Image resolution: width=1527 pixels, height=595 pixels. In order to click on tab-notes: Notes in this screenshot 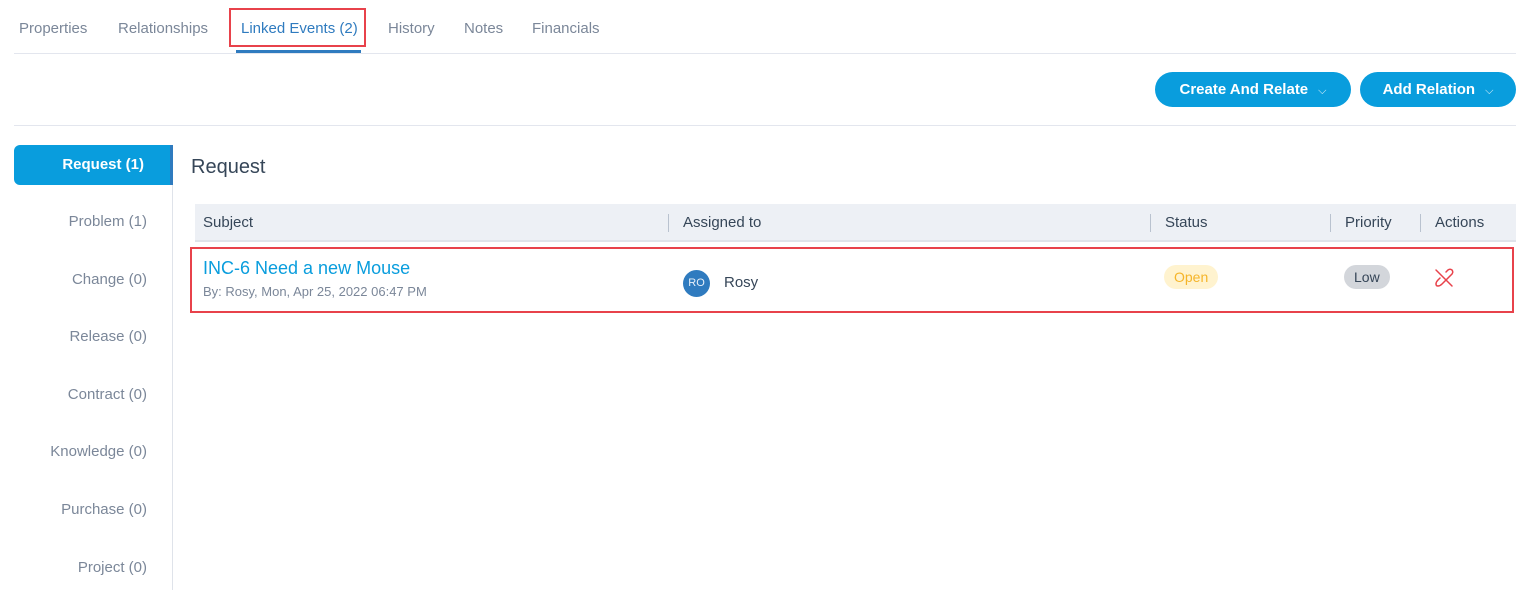, I will do `click(483, 28)`.